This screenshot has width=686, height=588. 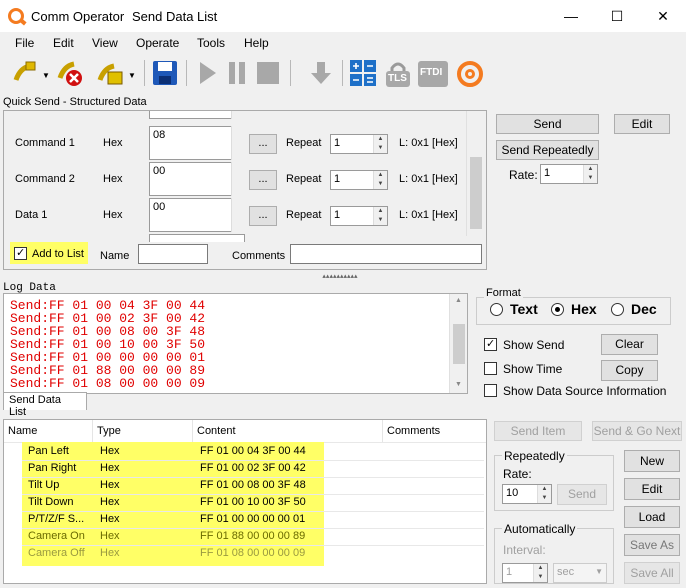 I want to click on tls-lock-icon: TLS, so click(x=398, y=74).